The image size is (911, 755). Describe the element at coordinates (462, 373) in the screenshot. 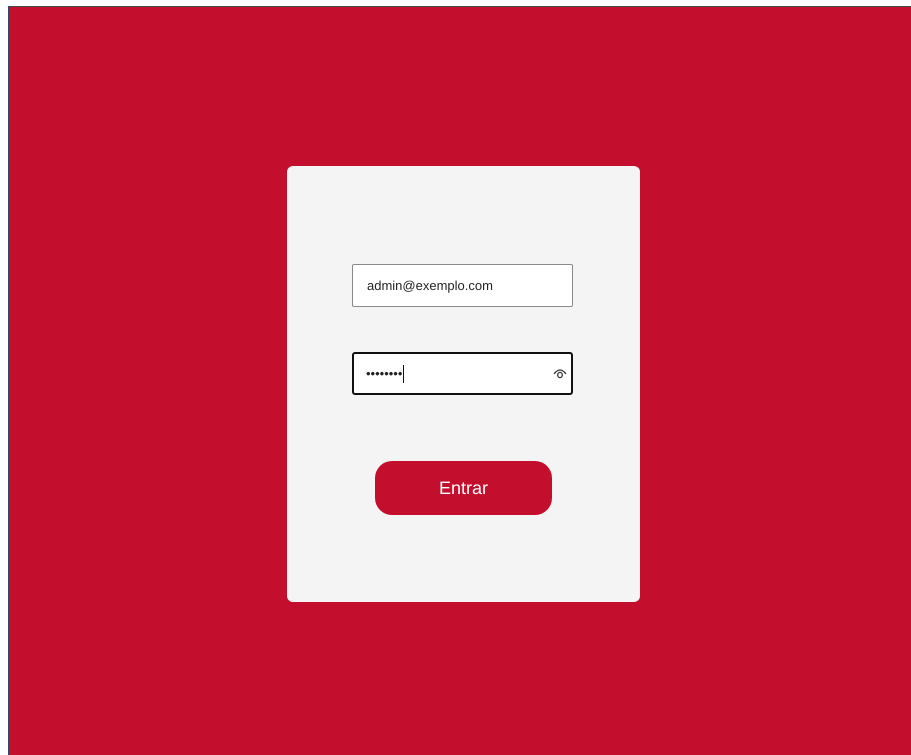

I see `password-field: ••••••••` at that location.